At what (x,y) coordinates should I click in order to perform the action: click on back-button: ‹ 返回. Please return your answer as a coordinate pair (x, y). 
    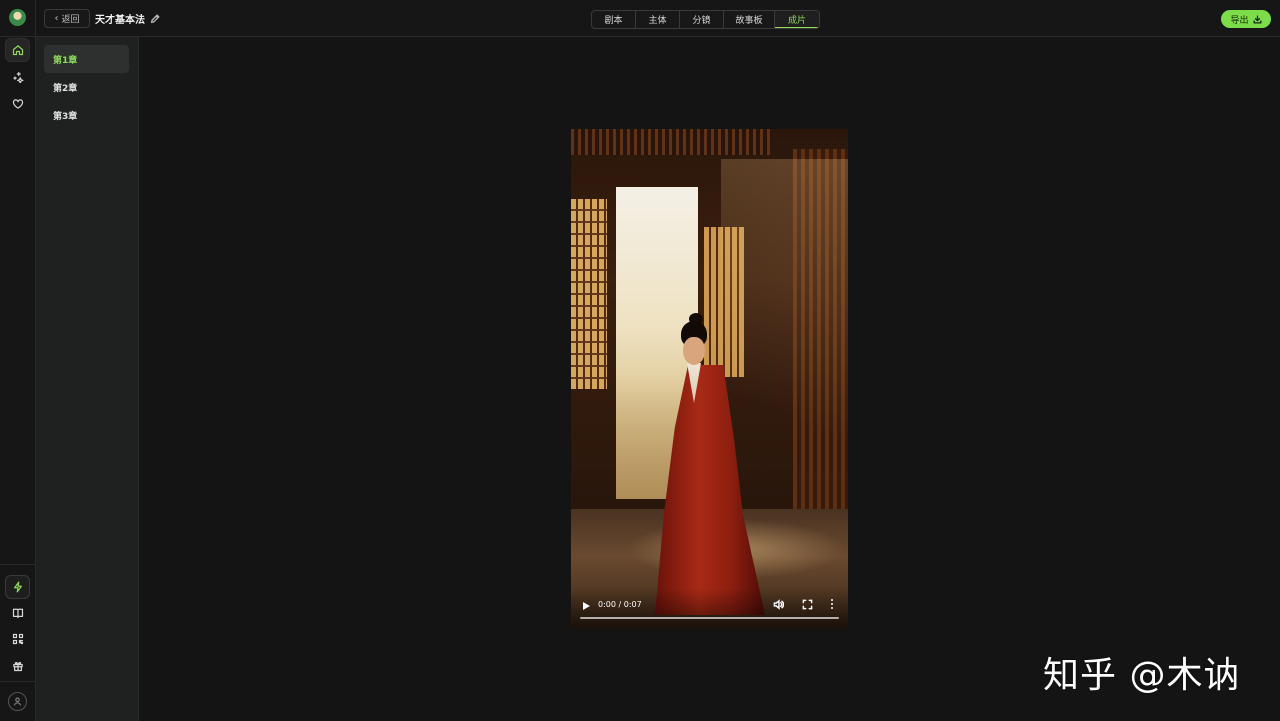
    Looking at the image, I should click on (67, 18).